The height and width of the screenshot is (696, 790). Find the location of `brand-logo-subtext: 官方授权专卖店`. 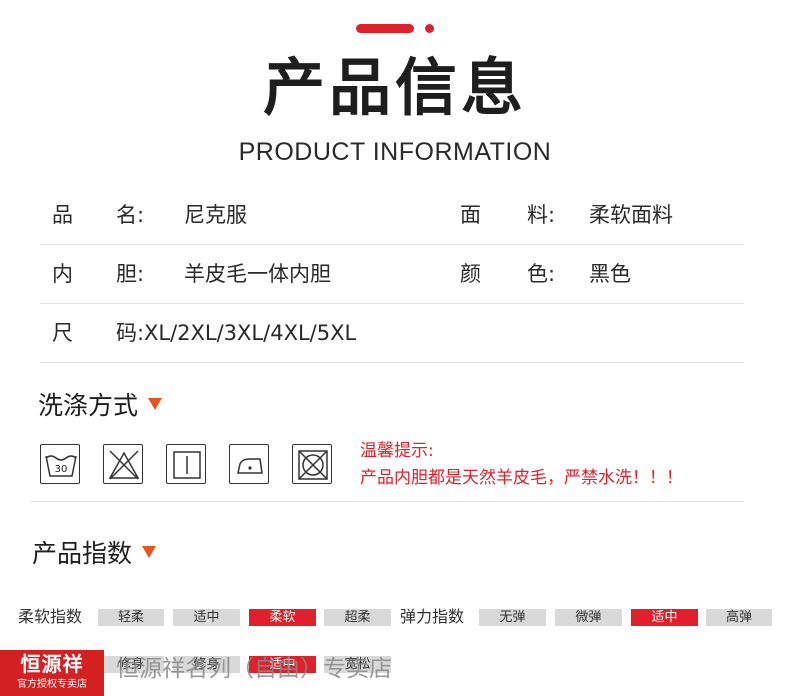

brand-logo-subtext: 官方授权专卖店 is located at coordinates (52, 684).